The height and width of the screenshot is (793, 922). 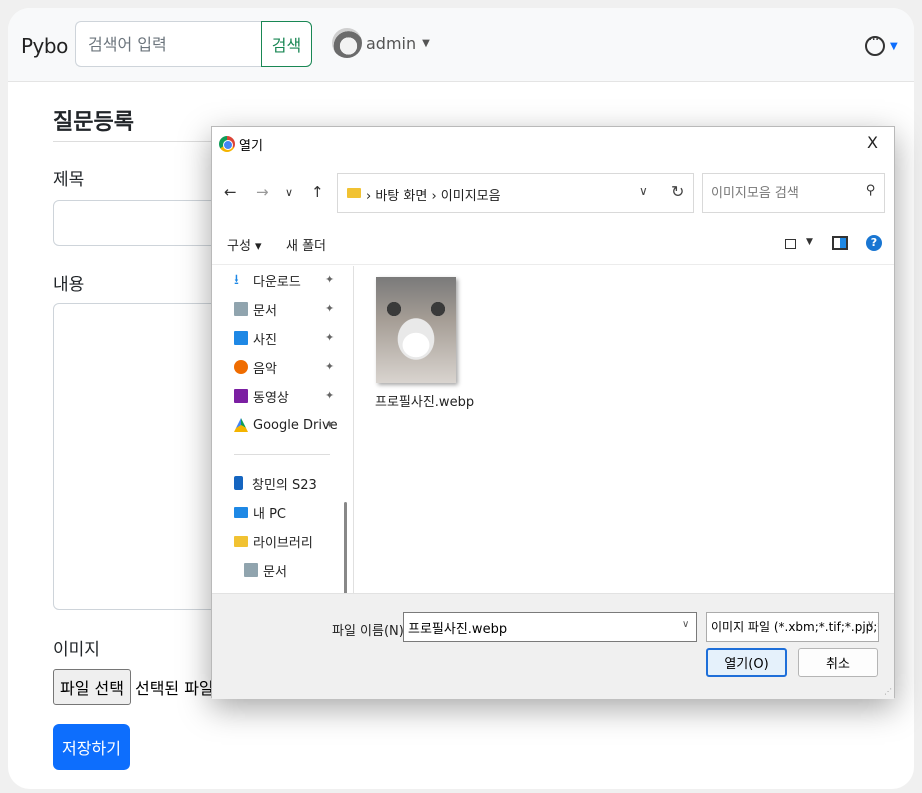 I want to click on google-drive-icon, so click(x=241, y=425).